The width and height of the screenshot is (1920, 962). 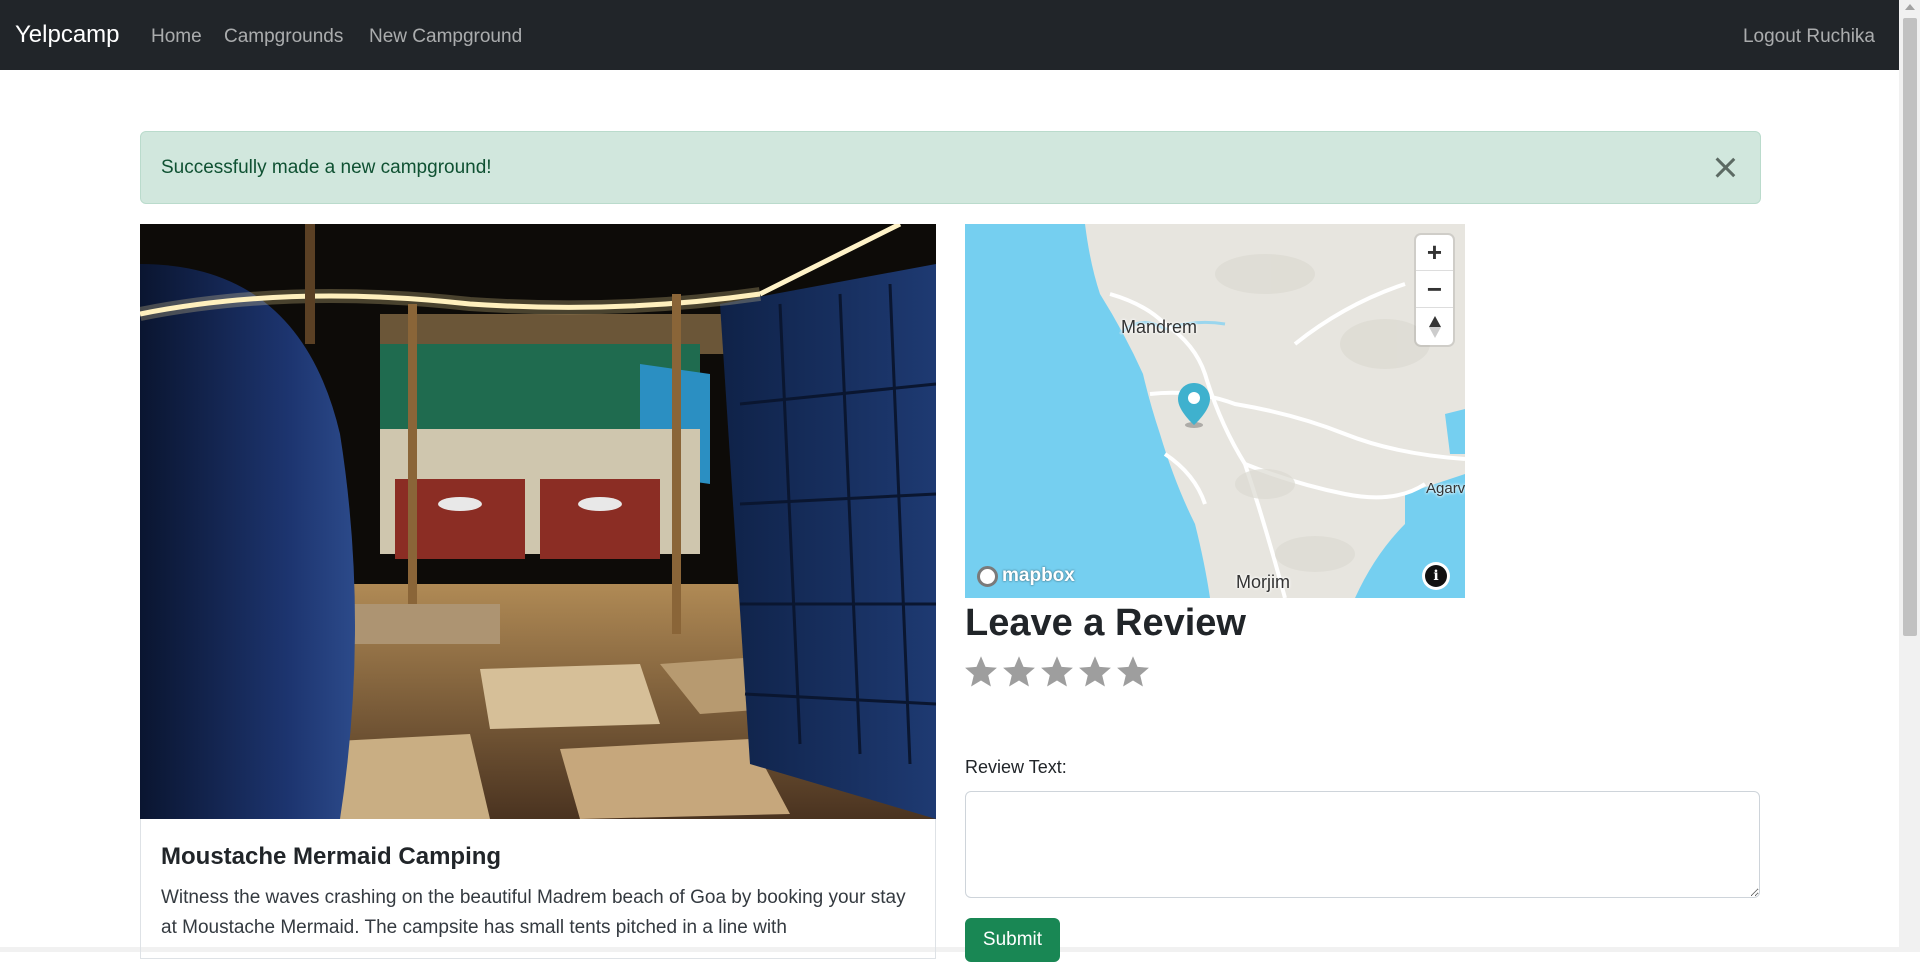 I want to click on submit-button: Submit, so click(x=1012, y=940).